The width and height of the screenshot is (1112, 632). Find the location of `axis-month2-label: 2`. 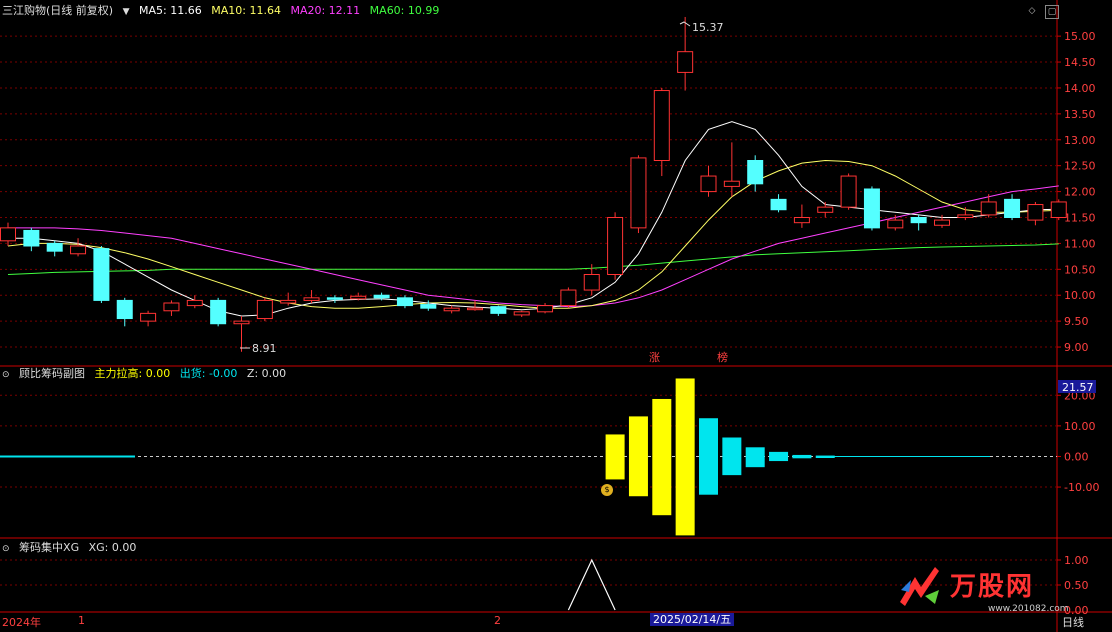

axis-month2-label: 2 is located at coordinates (497, 620).